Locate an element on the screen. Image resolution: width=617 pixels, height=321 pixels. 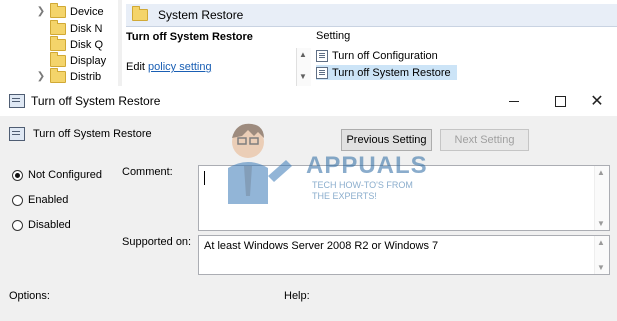
help-label: Help: is located at coordinates (297, 296).